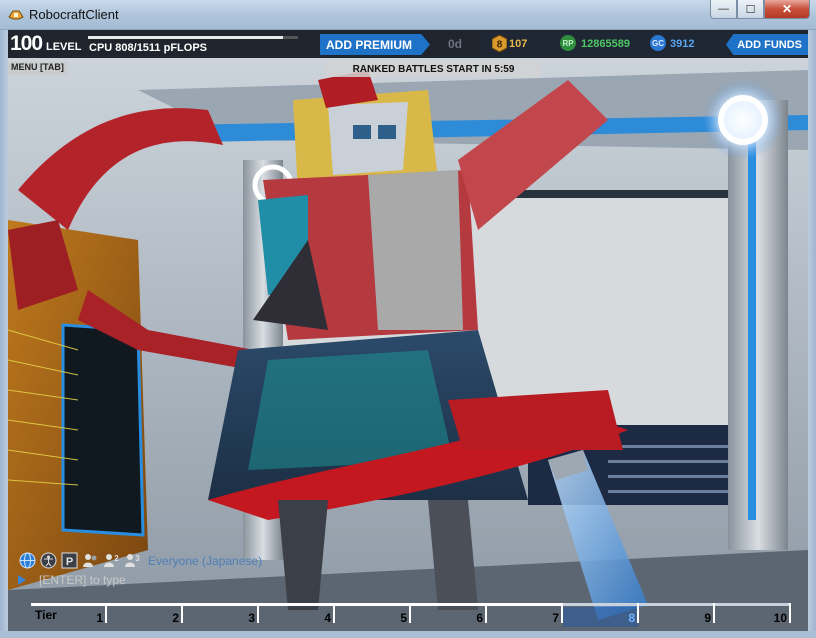 The height and width of the screenshot is (638, 816). Describe the element at coordinates (753, 615) in the screenshot. I see `tier-segment-10: 10` at that location.